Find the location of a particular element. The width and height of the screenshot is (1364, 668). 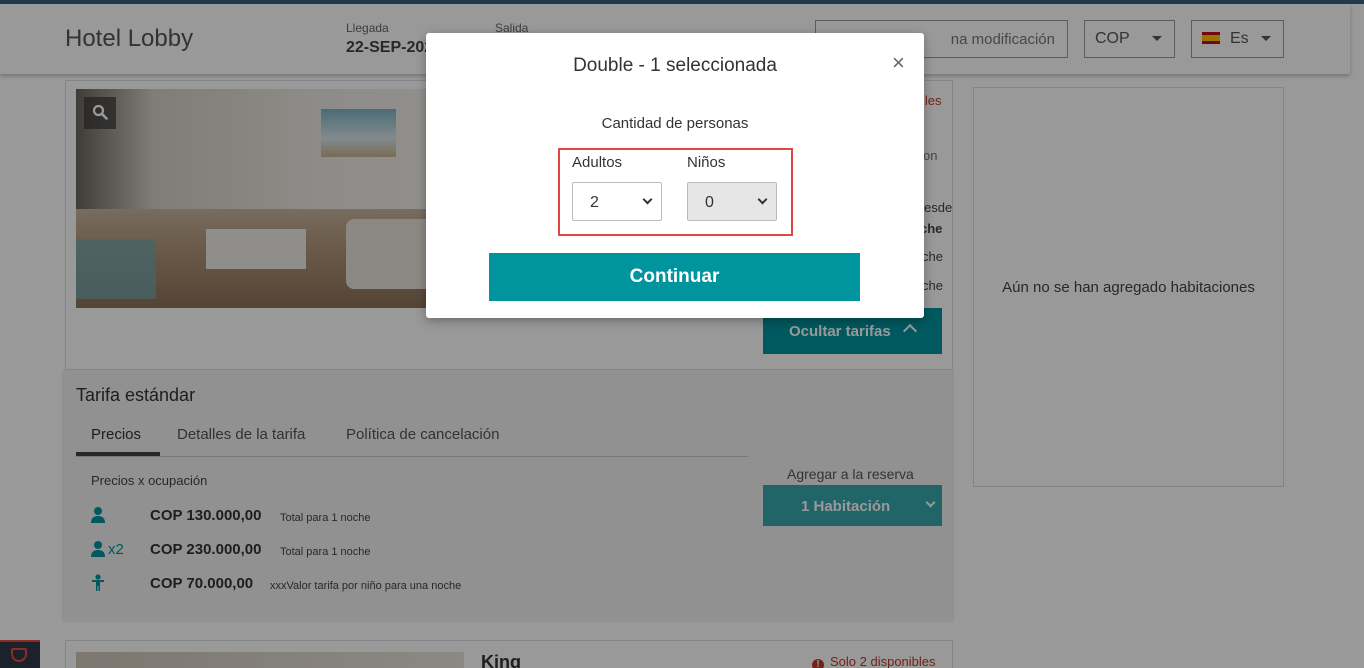

children-select: 0 is located at coordinates (732, 201).